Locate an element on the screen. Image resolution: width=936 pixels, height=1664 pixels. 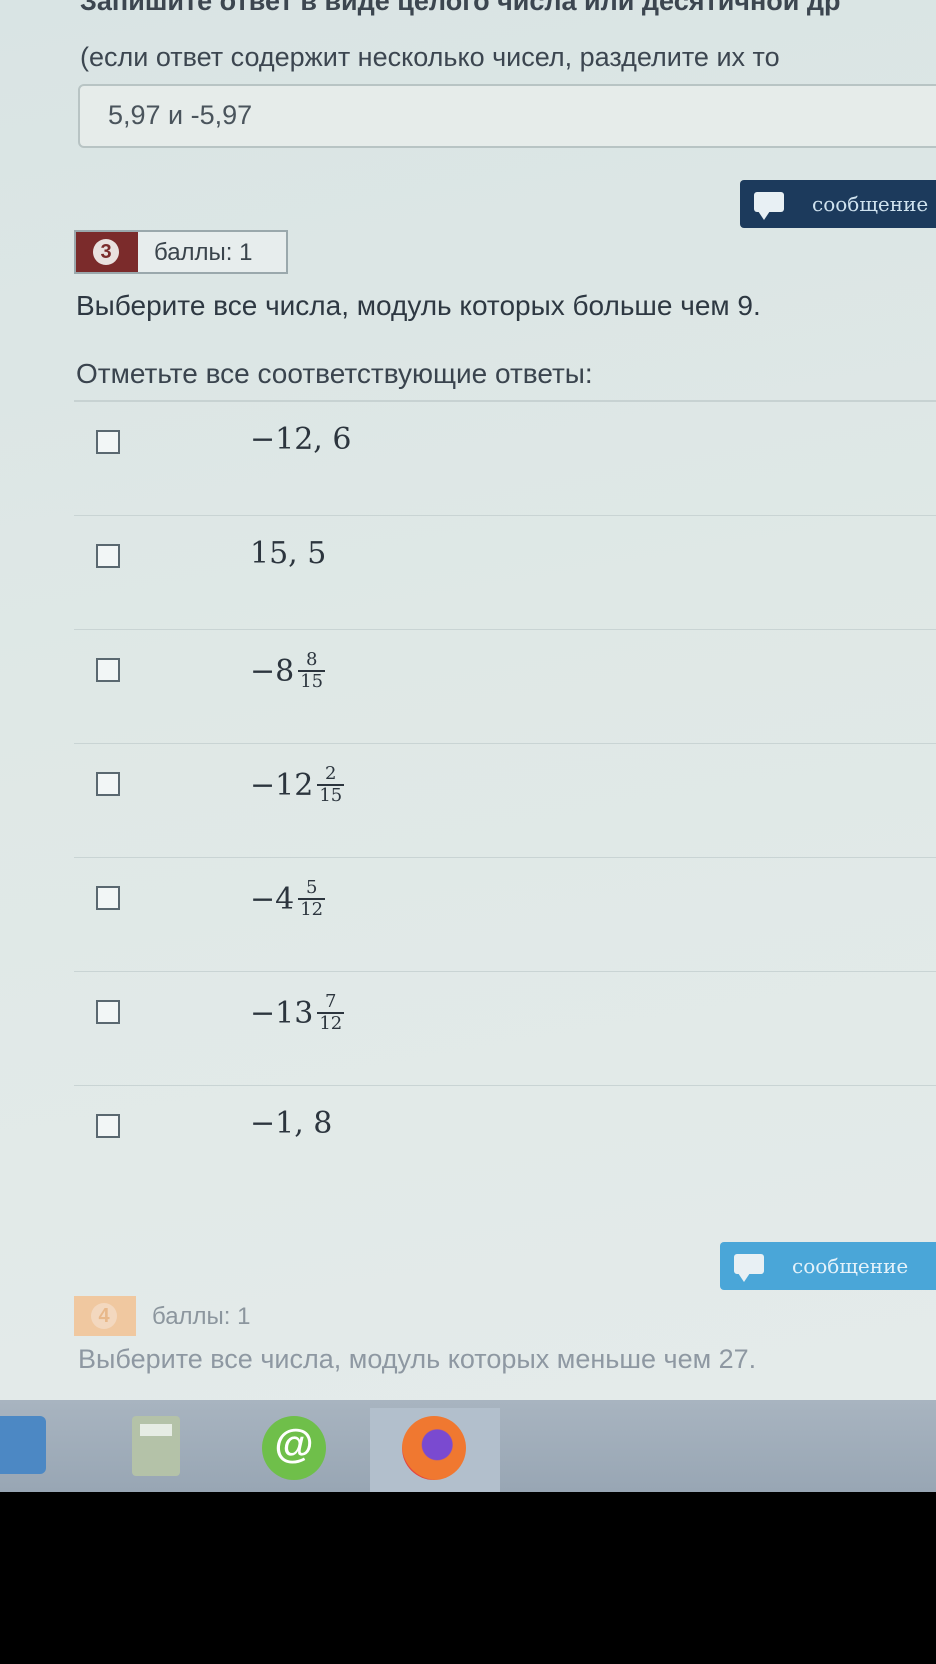
option-whole: −1, 8 is located at coordinates (291, 1123).